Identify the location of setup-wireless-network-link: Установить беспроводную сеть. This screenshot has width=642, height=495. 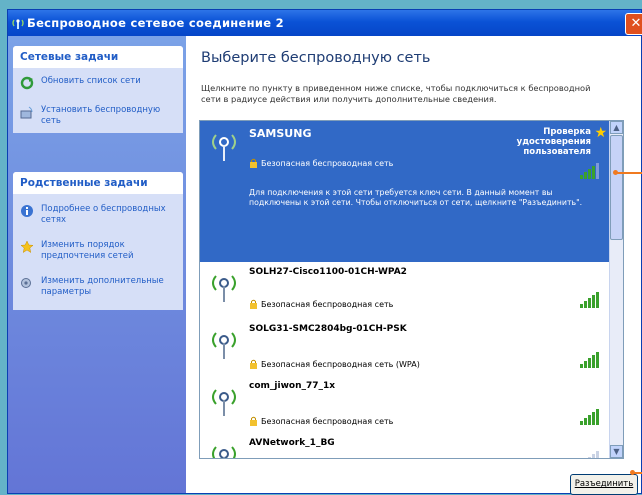
(98, 113).